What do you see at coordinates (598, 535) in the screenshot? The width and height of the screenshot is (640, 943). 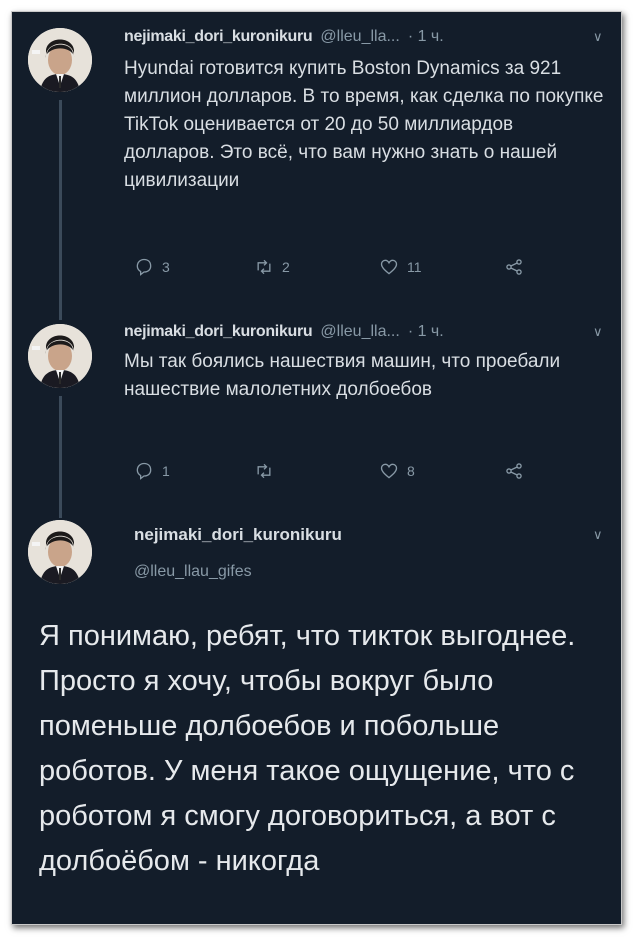 I see `chevron-down-icon: ∨` at bounding box center [598, 535].